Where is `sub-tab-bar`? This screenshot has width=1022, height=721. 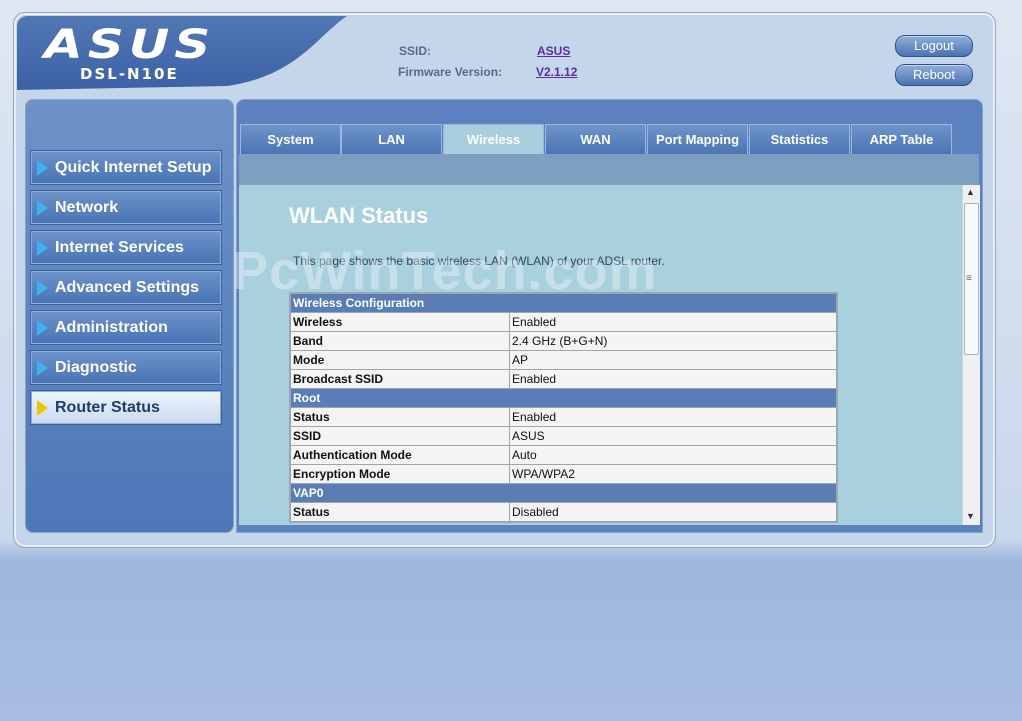
sub-tab-bar is located at coordinates (609, 169).